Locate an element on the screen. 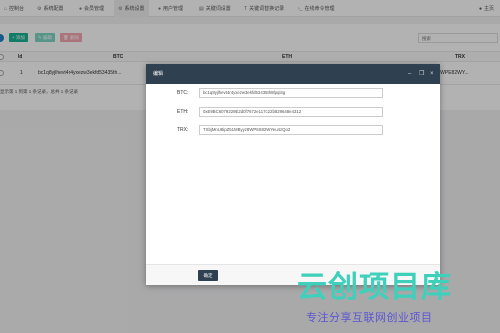 This screenshot has height=333, width=500. watermark-title: 云创项目库 is located at coordinates (374, 287).